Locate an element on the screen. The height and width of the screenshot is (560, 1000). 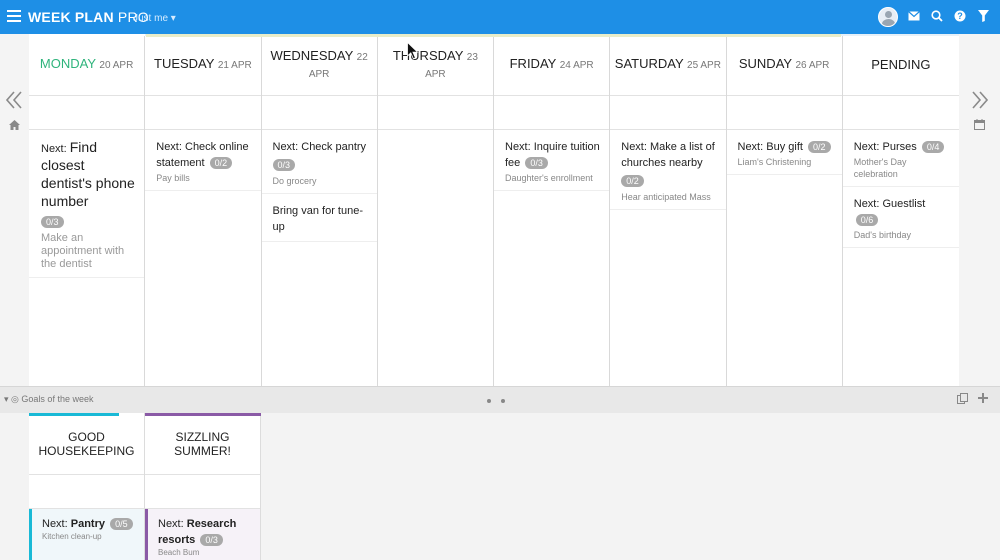
add-icon is located at coordinates (983, 400).